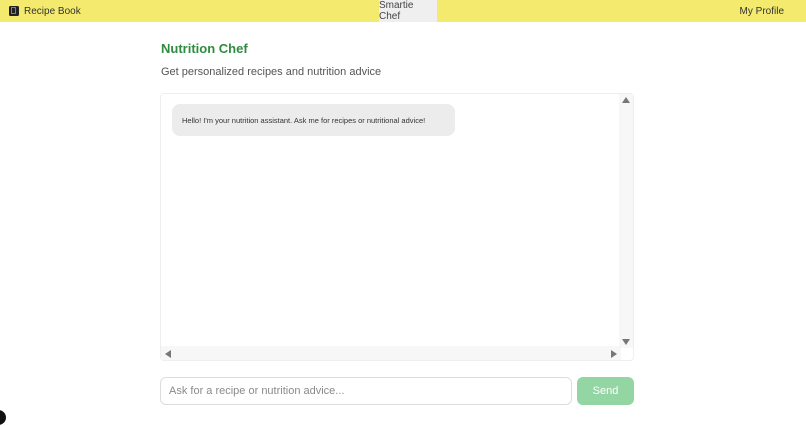  I want to click on nav-recipe-book: Recipe Book, so click(44, 11).